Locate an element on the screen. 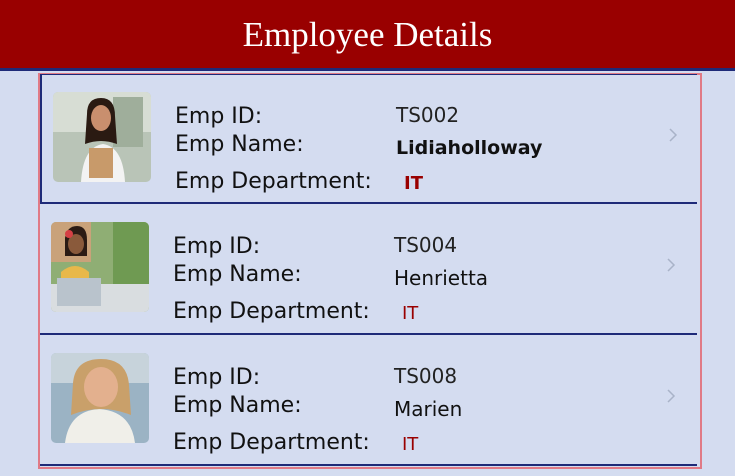 The width and height of the screenshot is (735, 476). emp-id-value: TS002 is located at coordinates (428, 115).